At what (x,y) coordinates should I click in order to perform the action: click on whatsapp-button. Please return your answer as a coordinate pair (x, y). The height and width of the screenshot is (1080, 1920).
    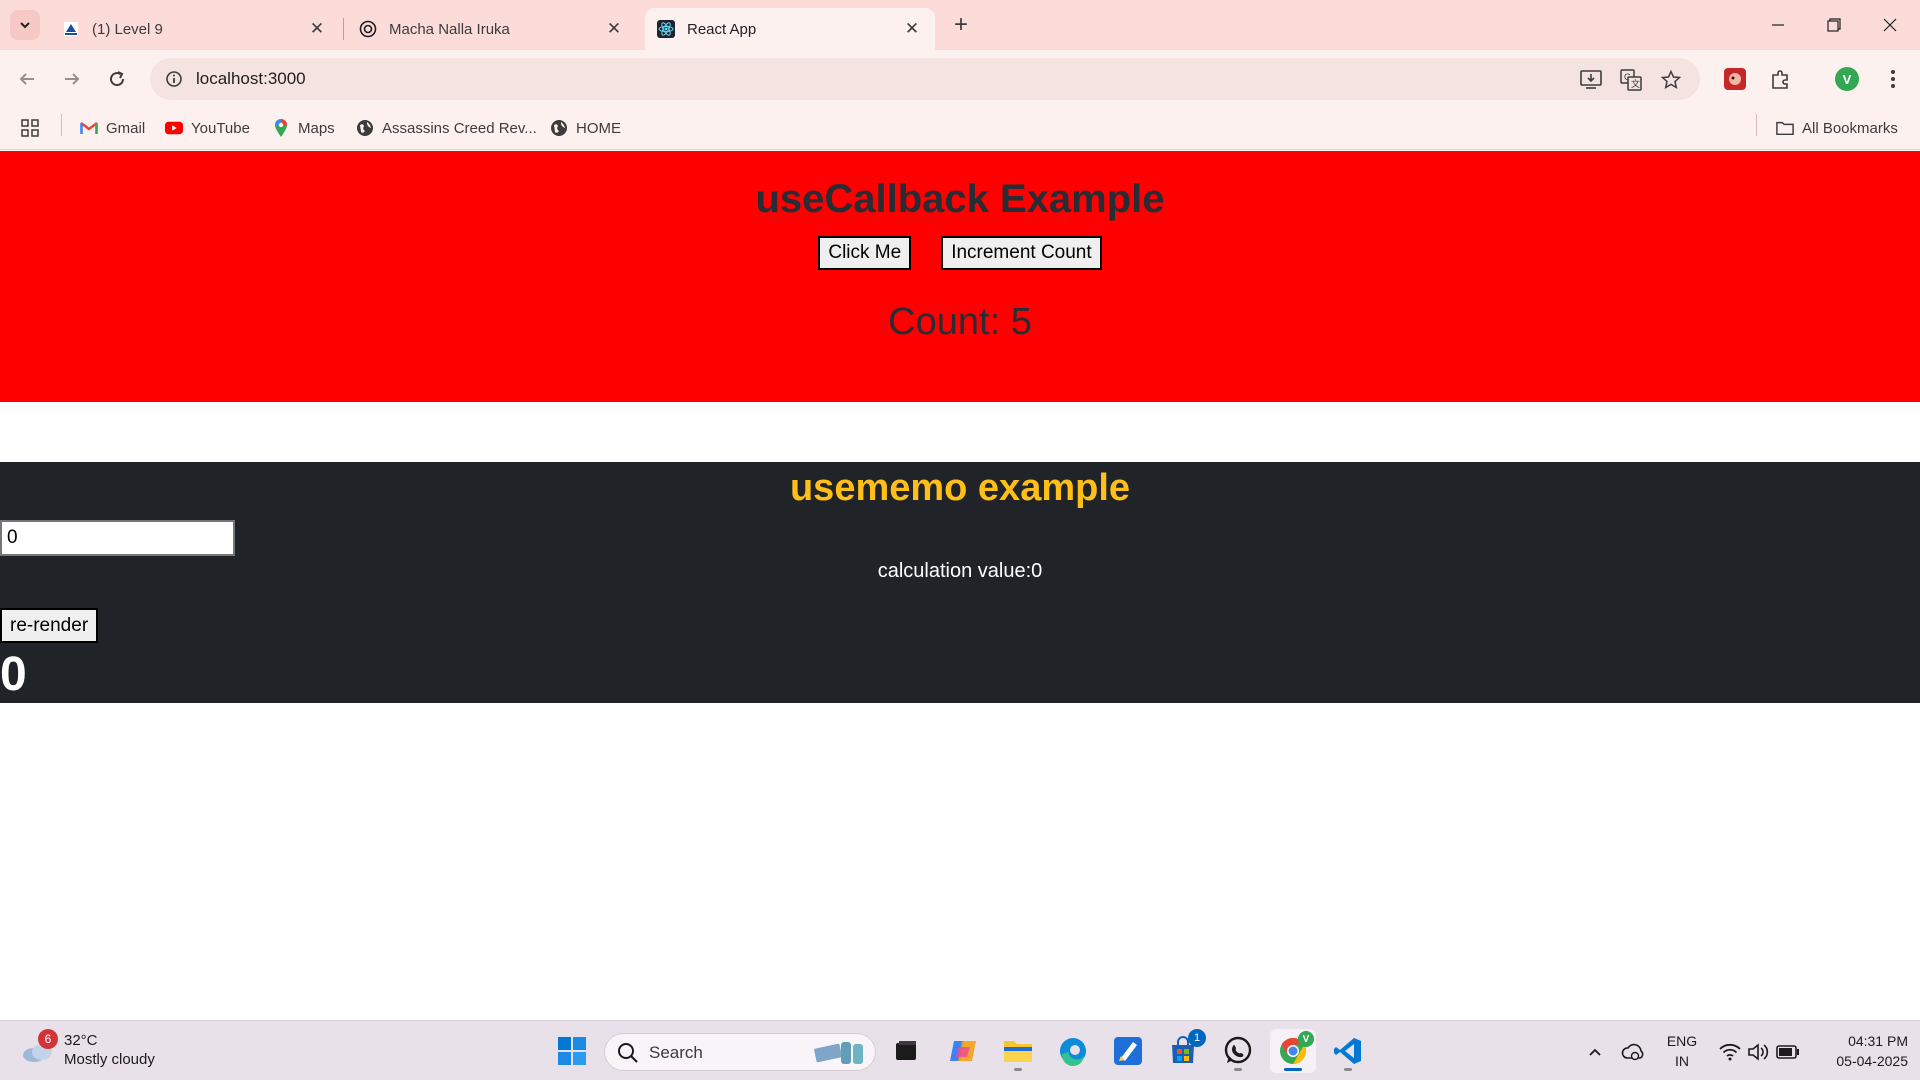
    Looking at the image, I should click on (1238, 1051).